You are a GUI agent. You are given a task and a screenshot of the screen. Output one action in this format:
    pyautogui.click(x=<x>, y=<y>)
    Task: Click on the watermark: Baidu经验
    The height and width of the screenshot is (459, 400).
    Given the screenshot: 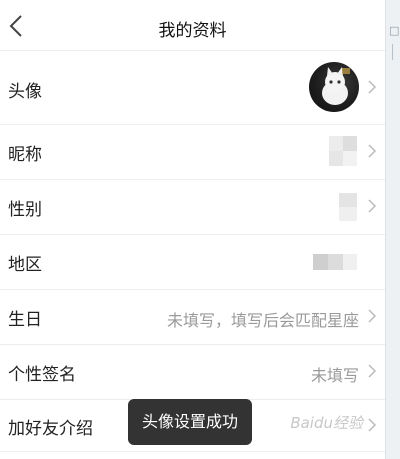 What is the action you would take?
    pyautogui.click(x=326, y=423)
    